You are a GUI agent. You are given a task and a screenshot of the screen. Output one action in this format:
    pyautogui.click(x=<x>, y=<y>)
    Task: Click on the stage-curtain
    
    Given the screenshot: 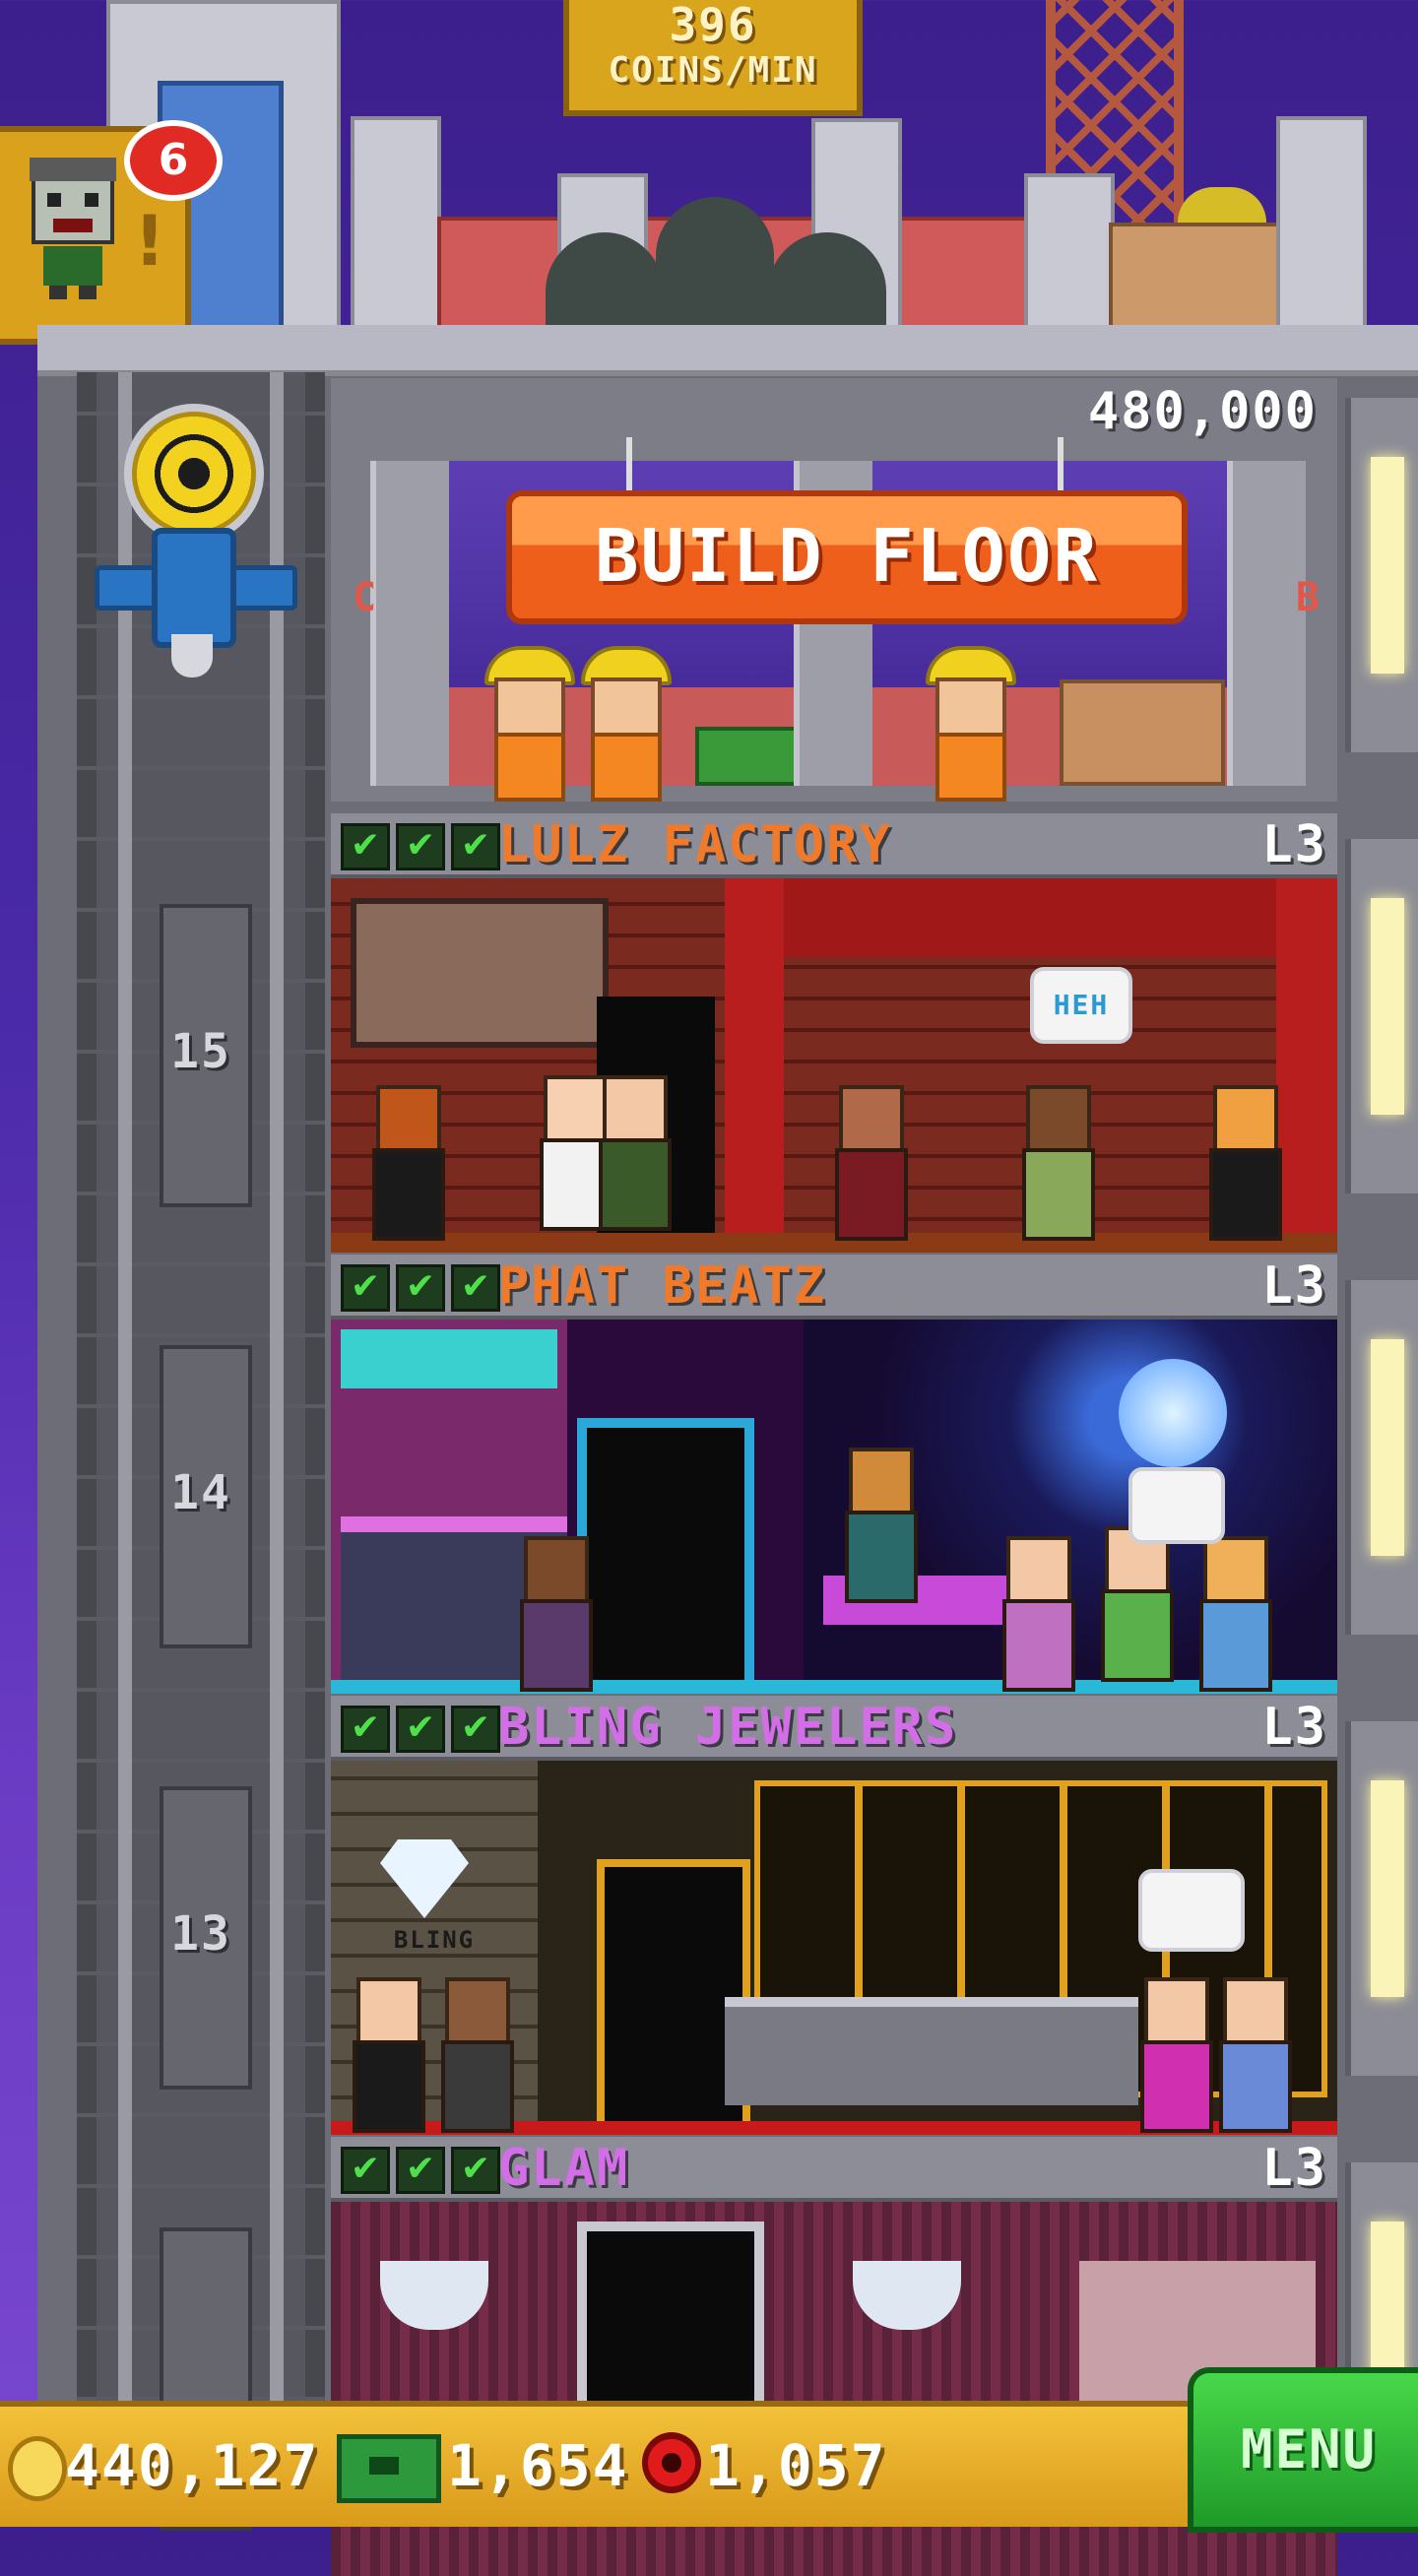 What is the action you would take?
    pyautogui.click(x=1031, y=917)
    